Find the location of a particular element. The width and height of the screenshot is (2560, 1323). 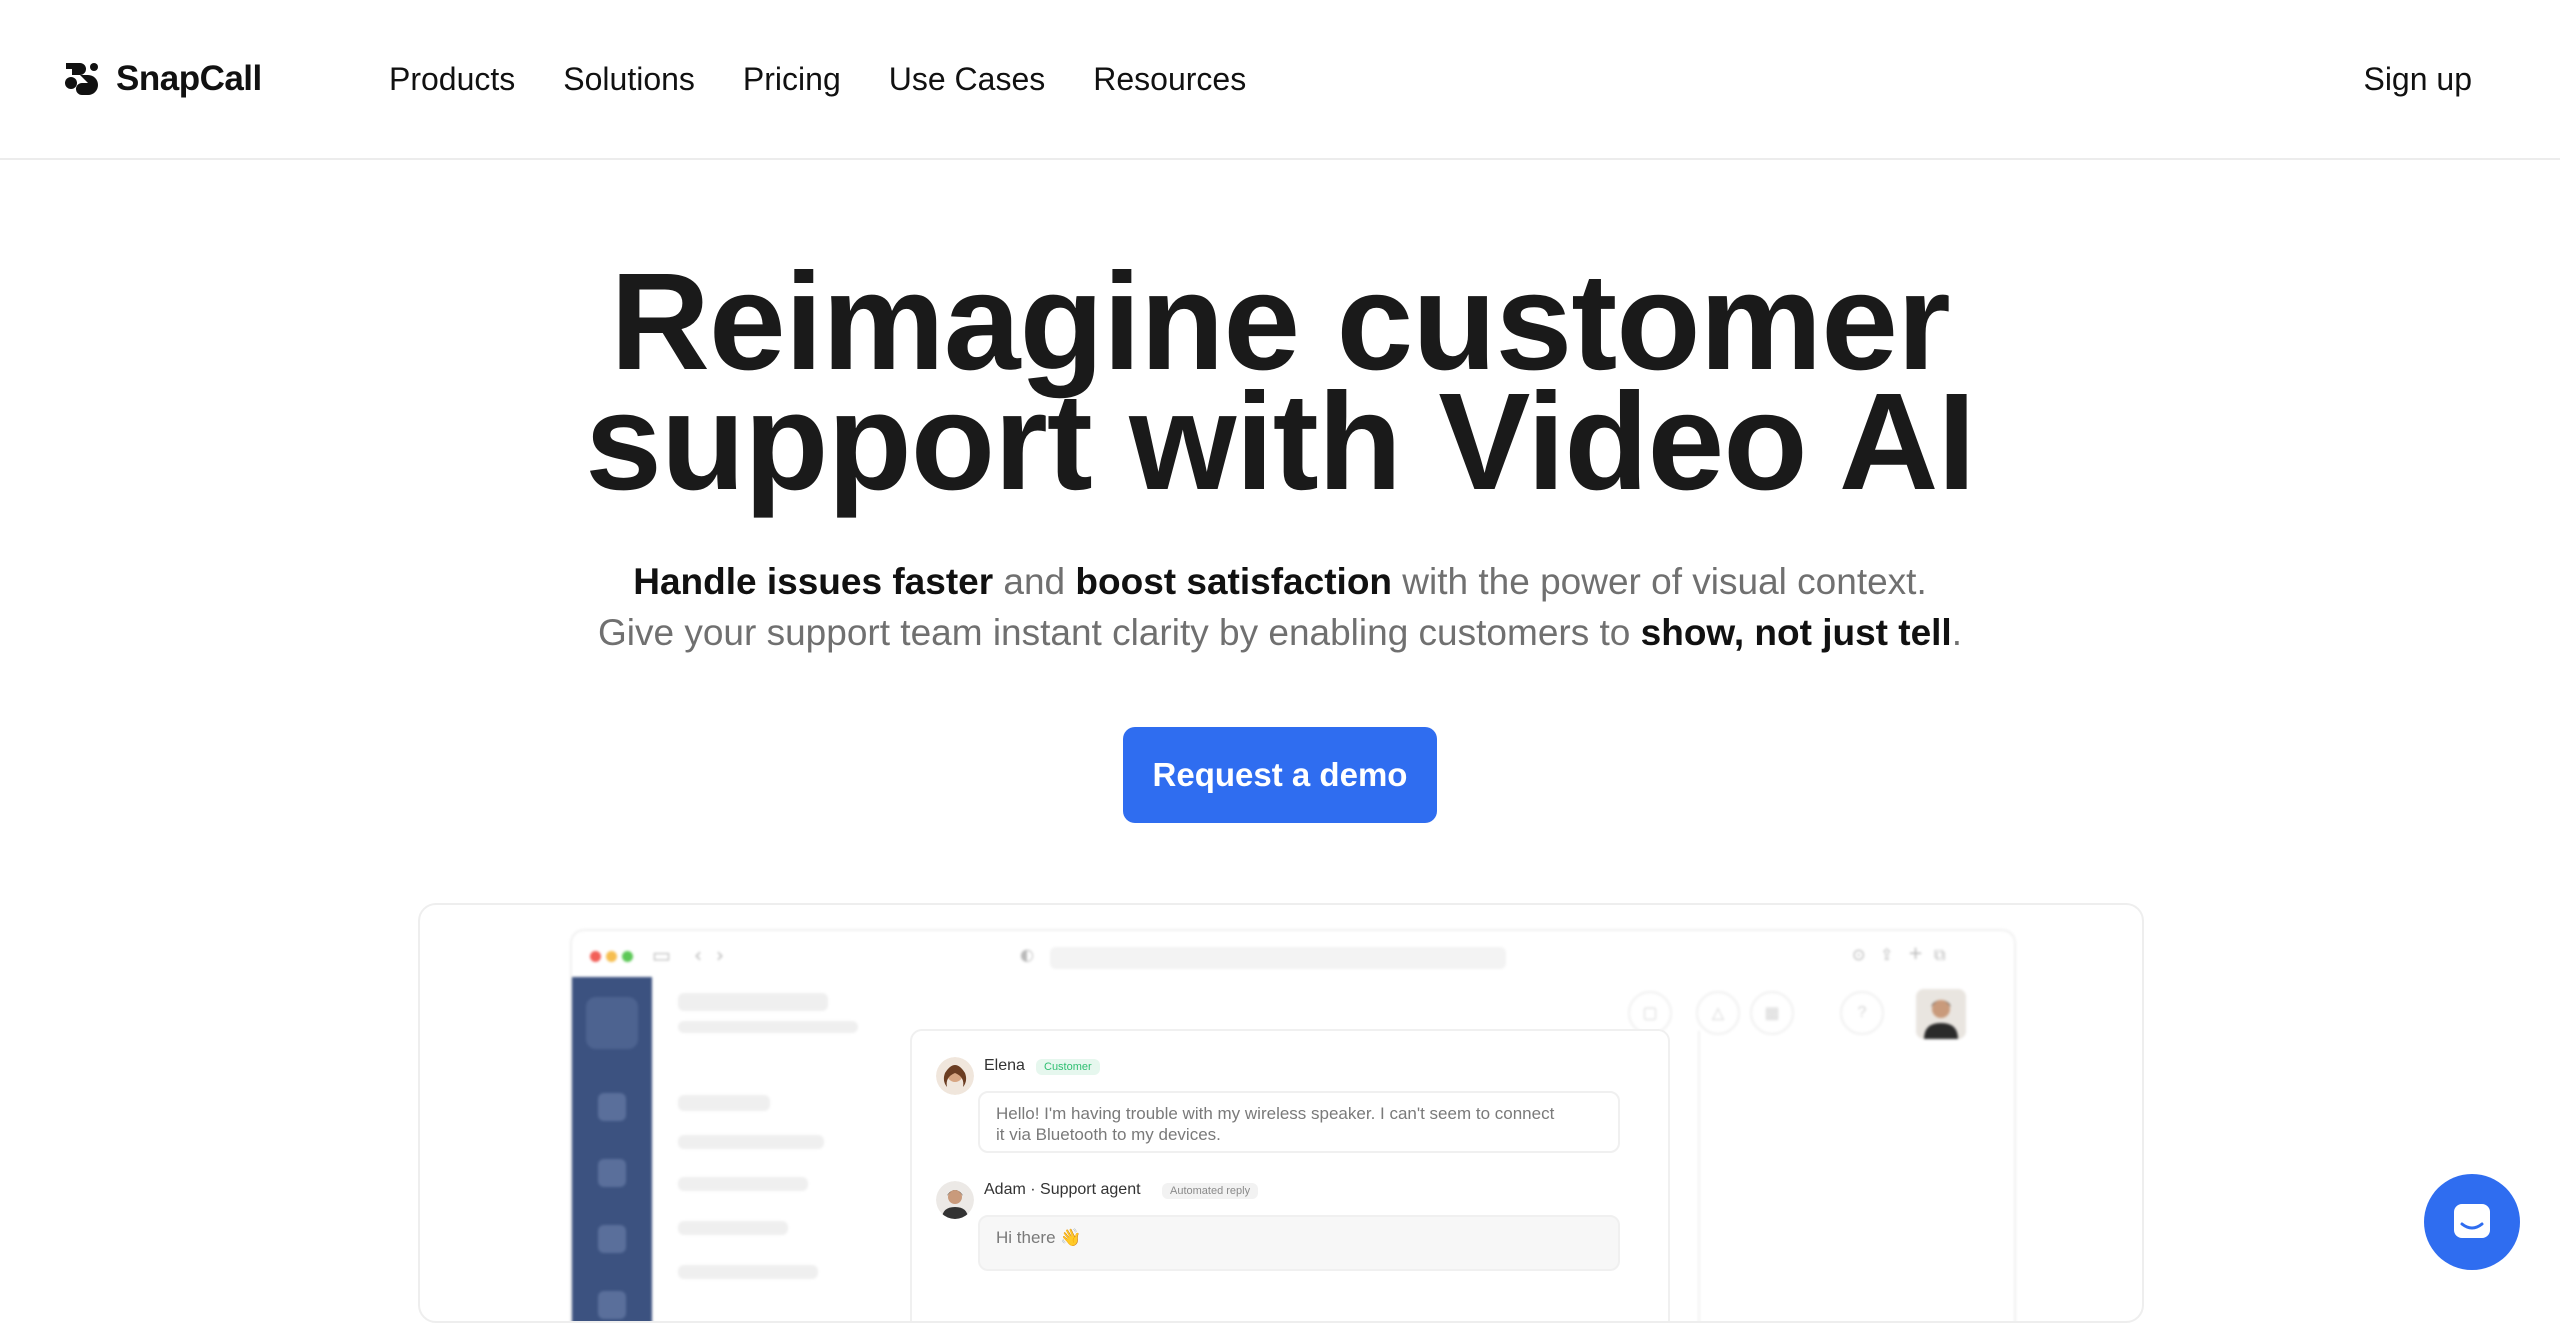

details-panel is located at coordinates (1851, 1176).